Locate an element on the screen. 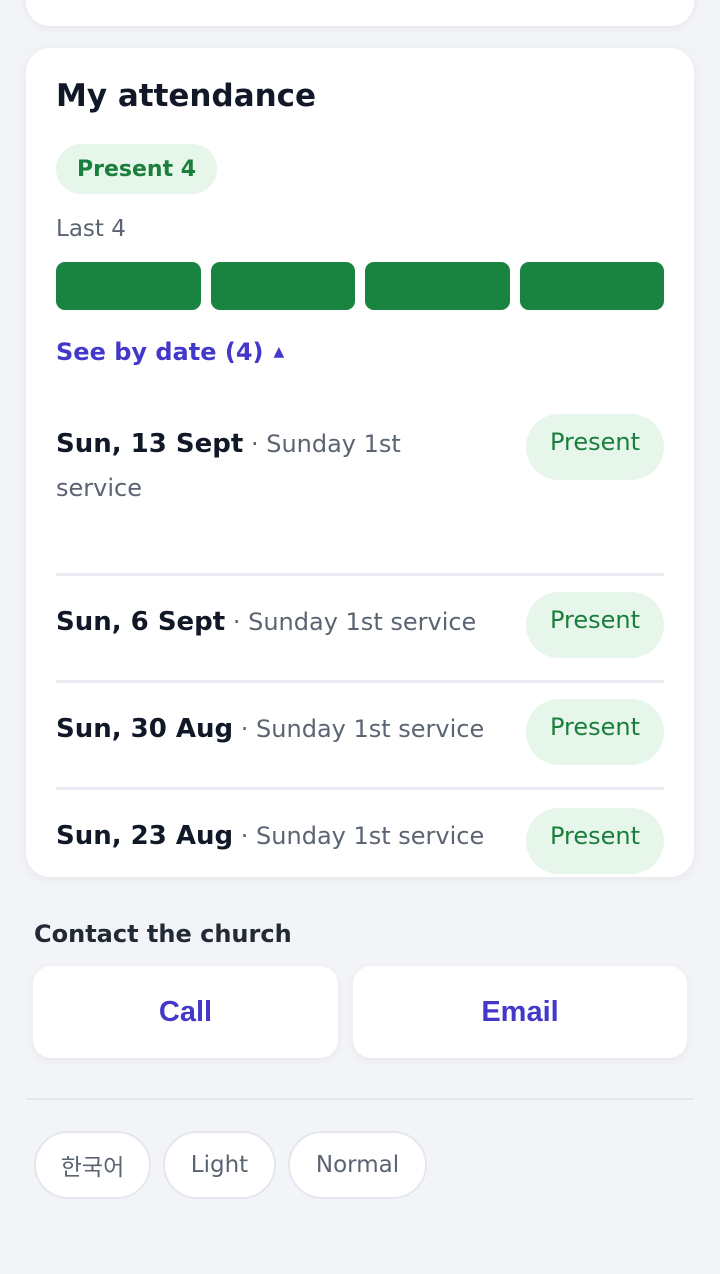 This screenshot has height=1274, width=720. see-by-date-toggle: See by date (4) ▲ is located at coordinates (170, 352).